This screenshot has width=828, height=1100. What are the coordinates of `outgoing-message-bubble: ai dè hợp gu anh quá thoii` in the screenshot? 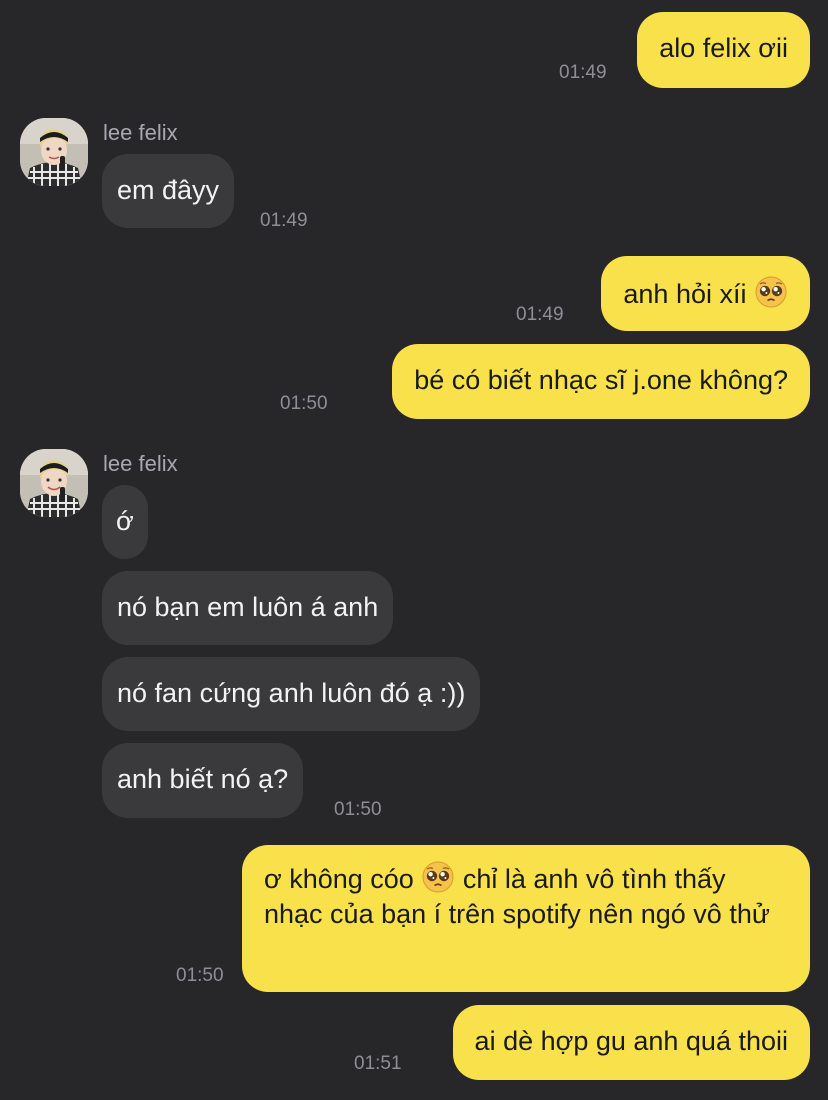 It's located at (631, 1042).